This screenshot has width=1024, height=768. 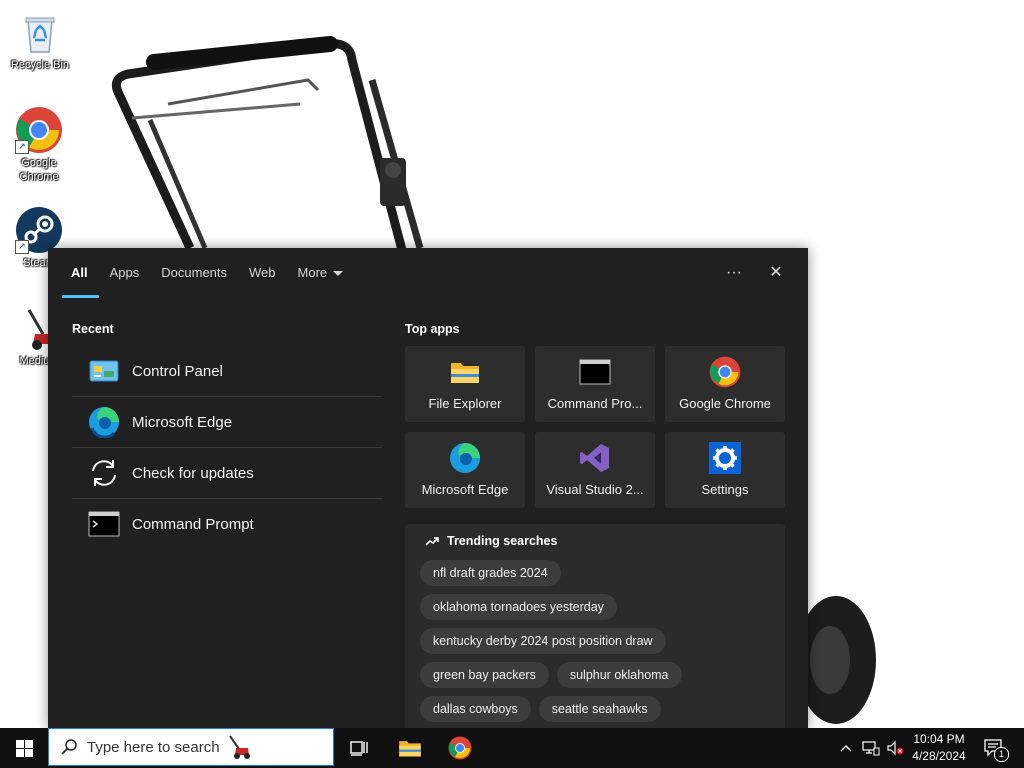 What do you see at coordinates (104, 473) in the screenshot?
I see `sync-icon` at bounding box center [104, 473].